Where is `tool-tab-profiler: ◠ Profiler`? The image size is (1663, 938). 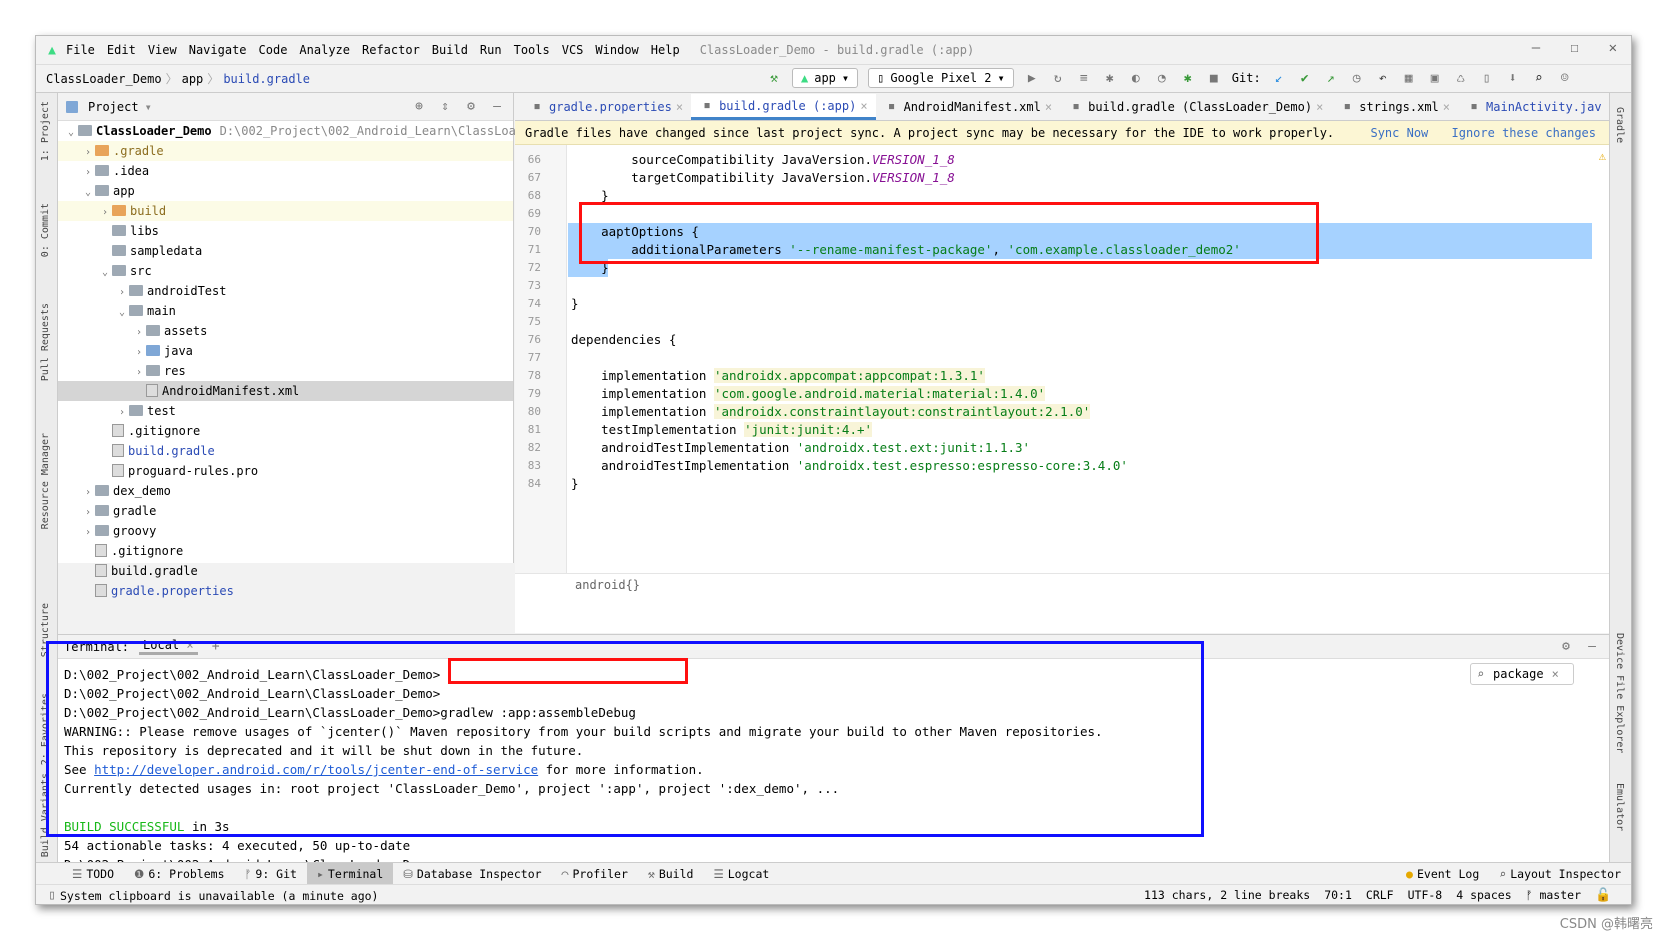 tool-tab-profiler: ◠ Profiler is located at coordinates (595, 874).